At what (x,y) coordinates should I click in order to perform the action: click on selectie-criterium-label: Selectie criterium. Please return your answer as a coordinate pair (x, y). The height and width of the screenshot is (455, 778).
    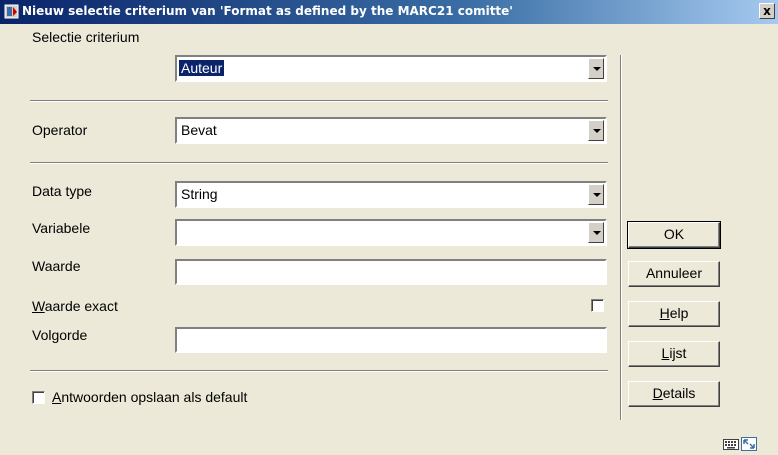
    Looking at the image, I should click on (86, 37).